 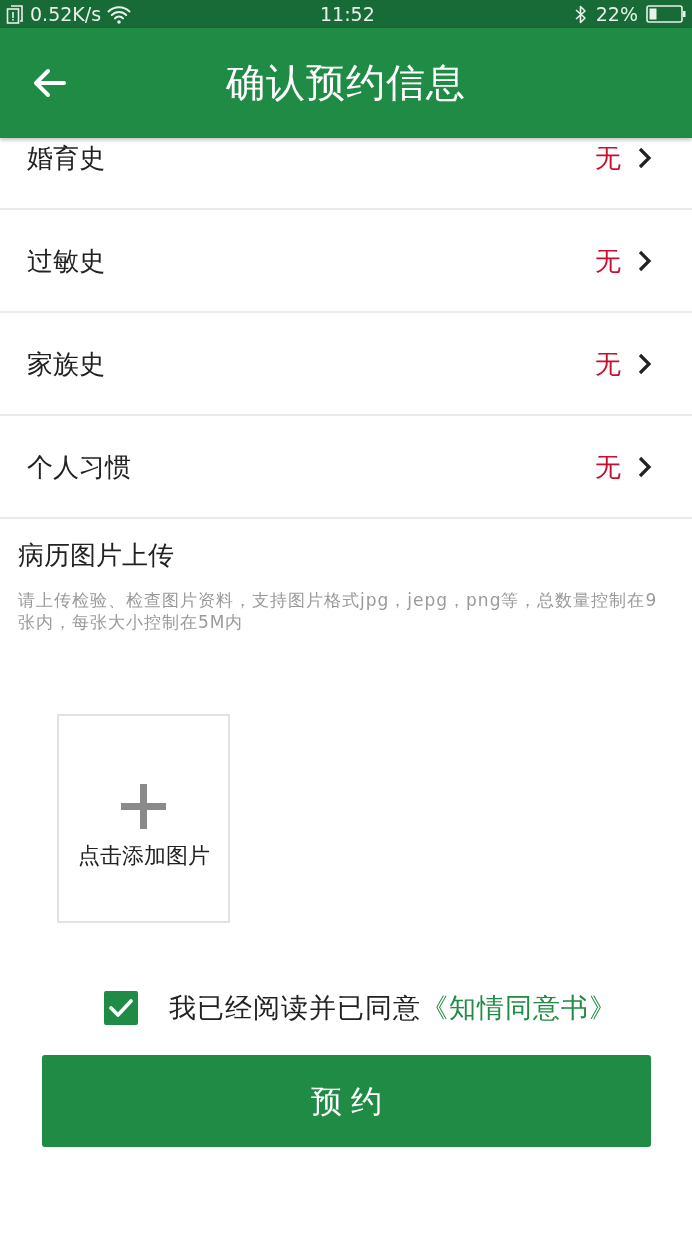 I want to click on battery-percent: 22%, so click(x=616, y=14).